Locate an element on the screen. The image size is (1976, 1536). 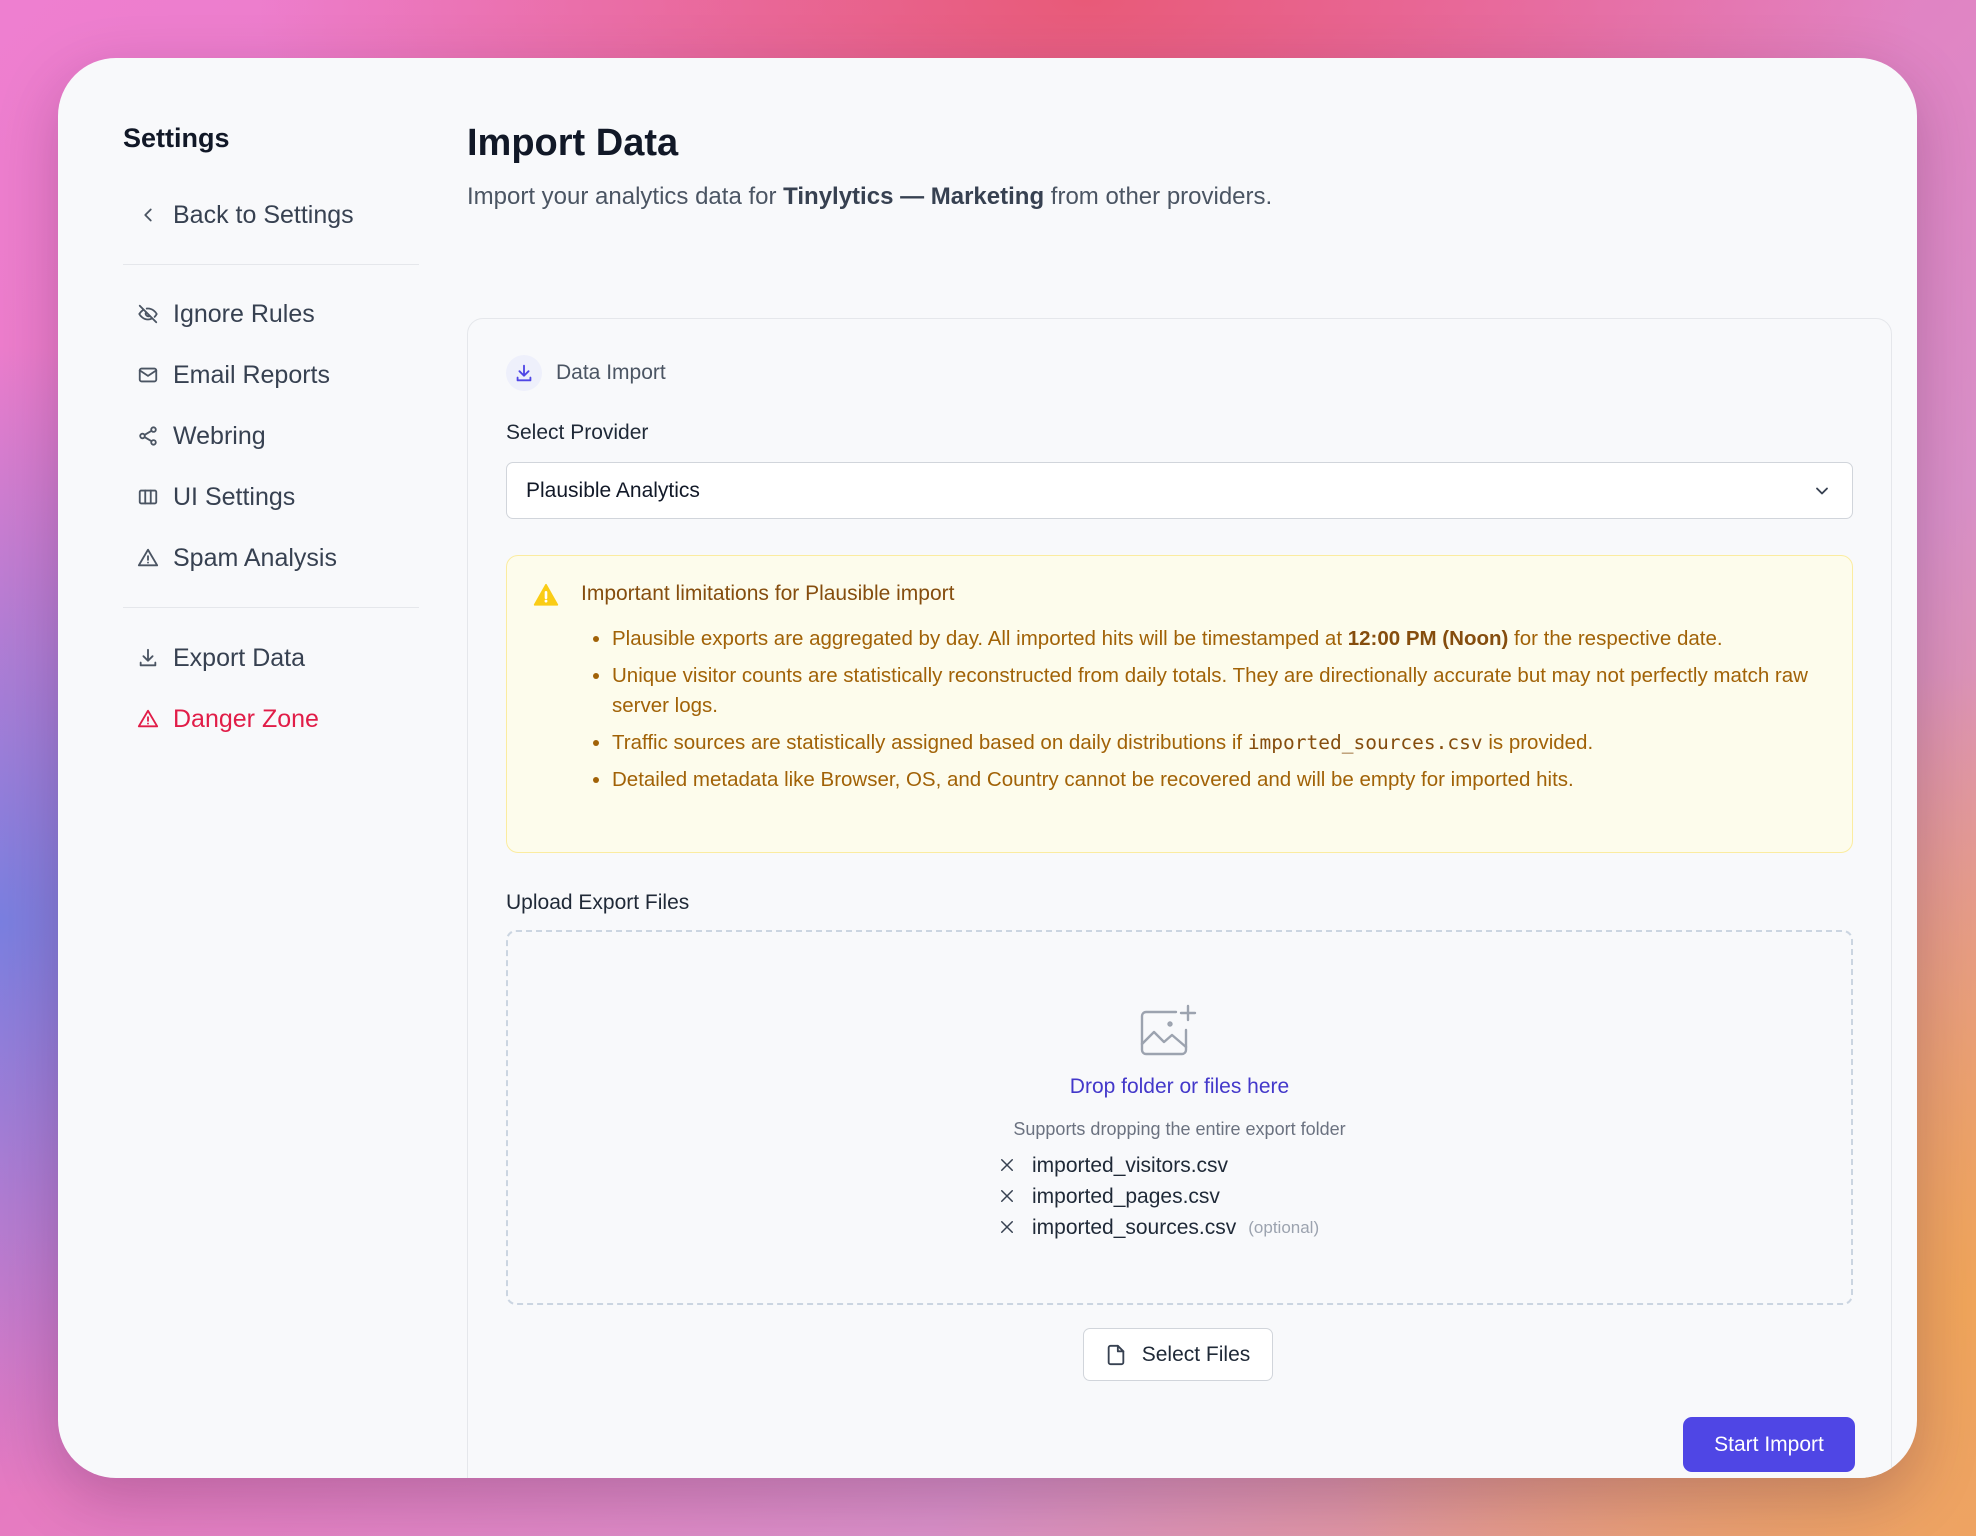
sidebar-item-ui-settings: UI Settings is located at coordinates (271, 497).